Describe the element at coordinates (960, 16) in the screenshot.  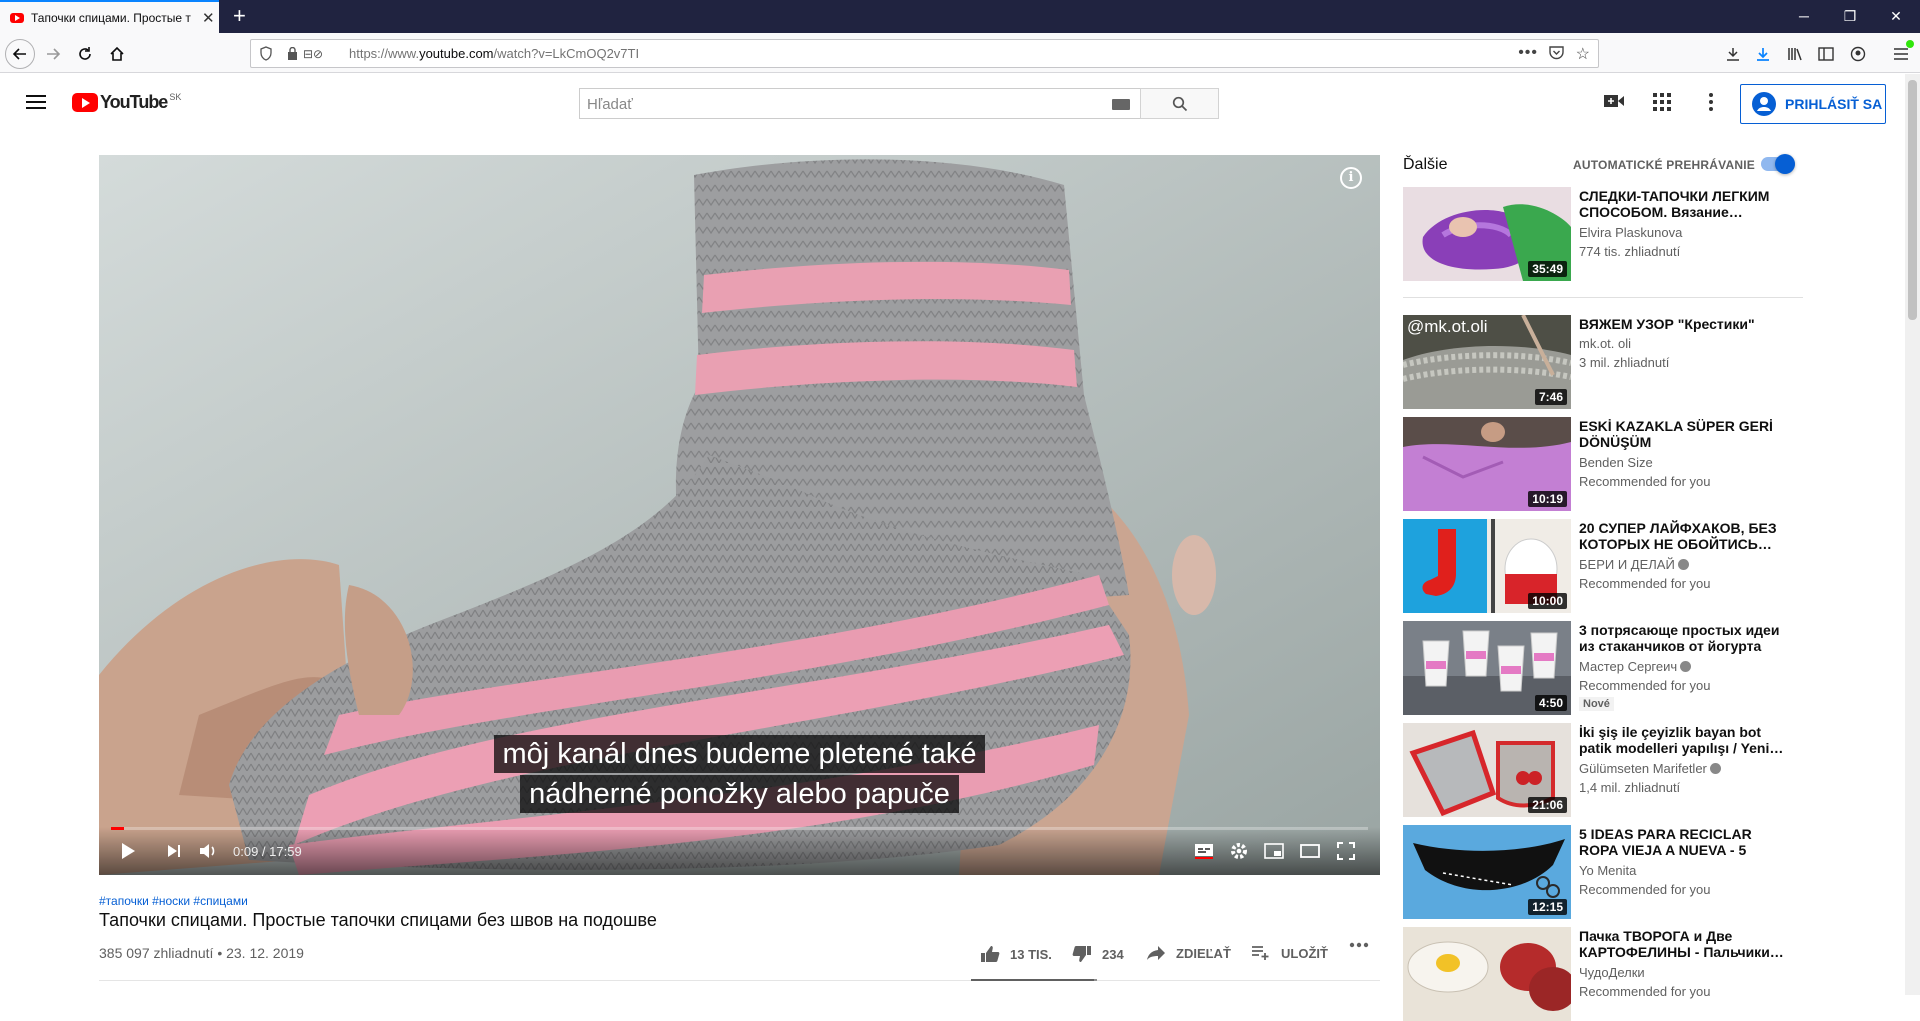
I see `browser-tab-strip: Тапочки спицами. Простые т ✕ + ─ ❐ ✕` at that location.